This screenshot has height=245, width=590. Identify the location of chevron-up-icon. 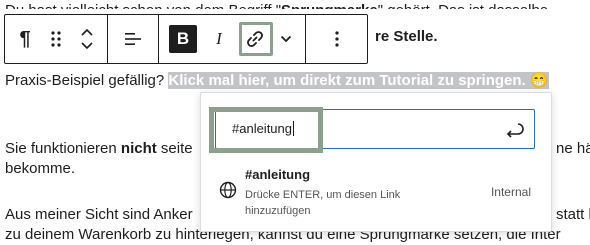
(87, 32).